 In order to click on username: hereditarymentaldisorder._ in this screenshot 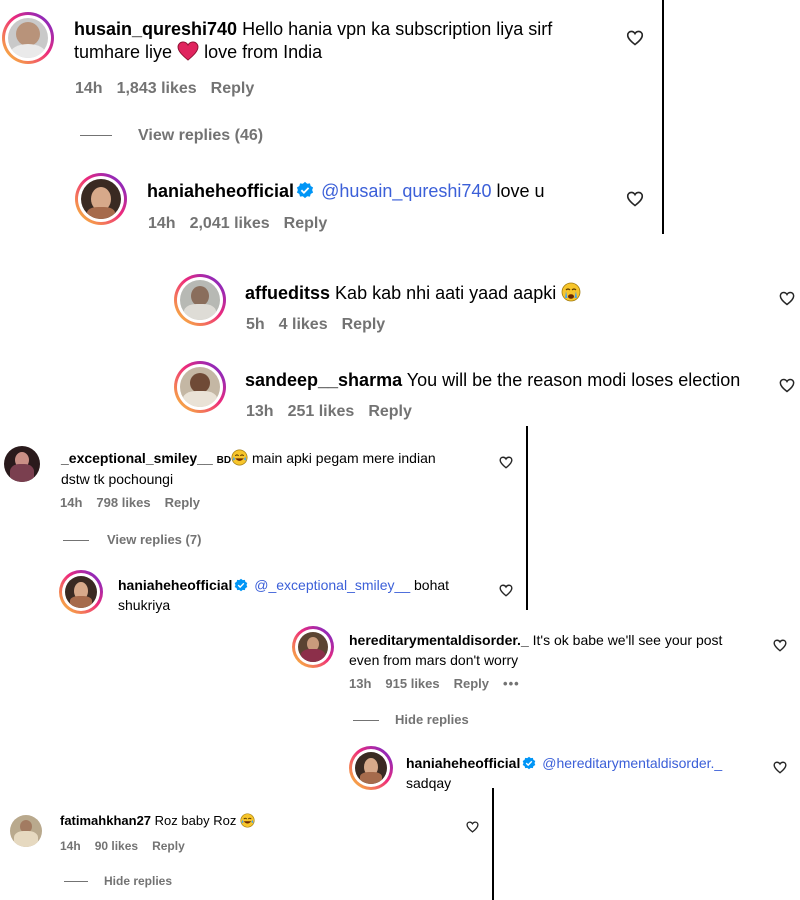, I will do `click(439, 640)`.